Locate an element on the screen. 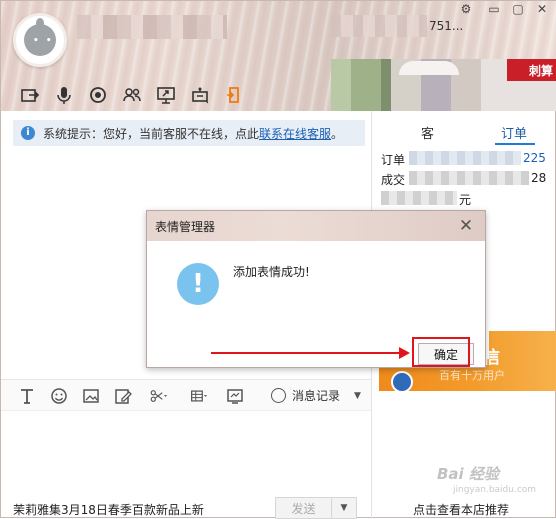 The width and height of the screenshot is (556, 519). font-icon is located at coordinates (27, 396).